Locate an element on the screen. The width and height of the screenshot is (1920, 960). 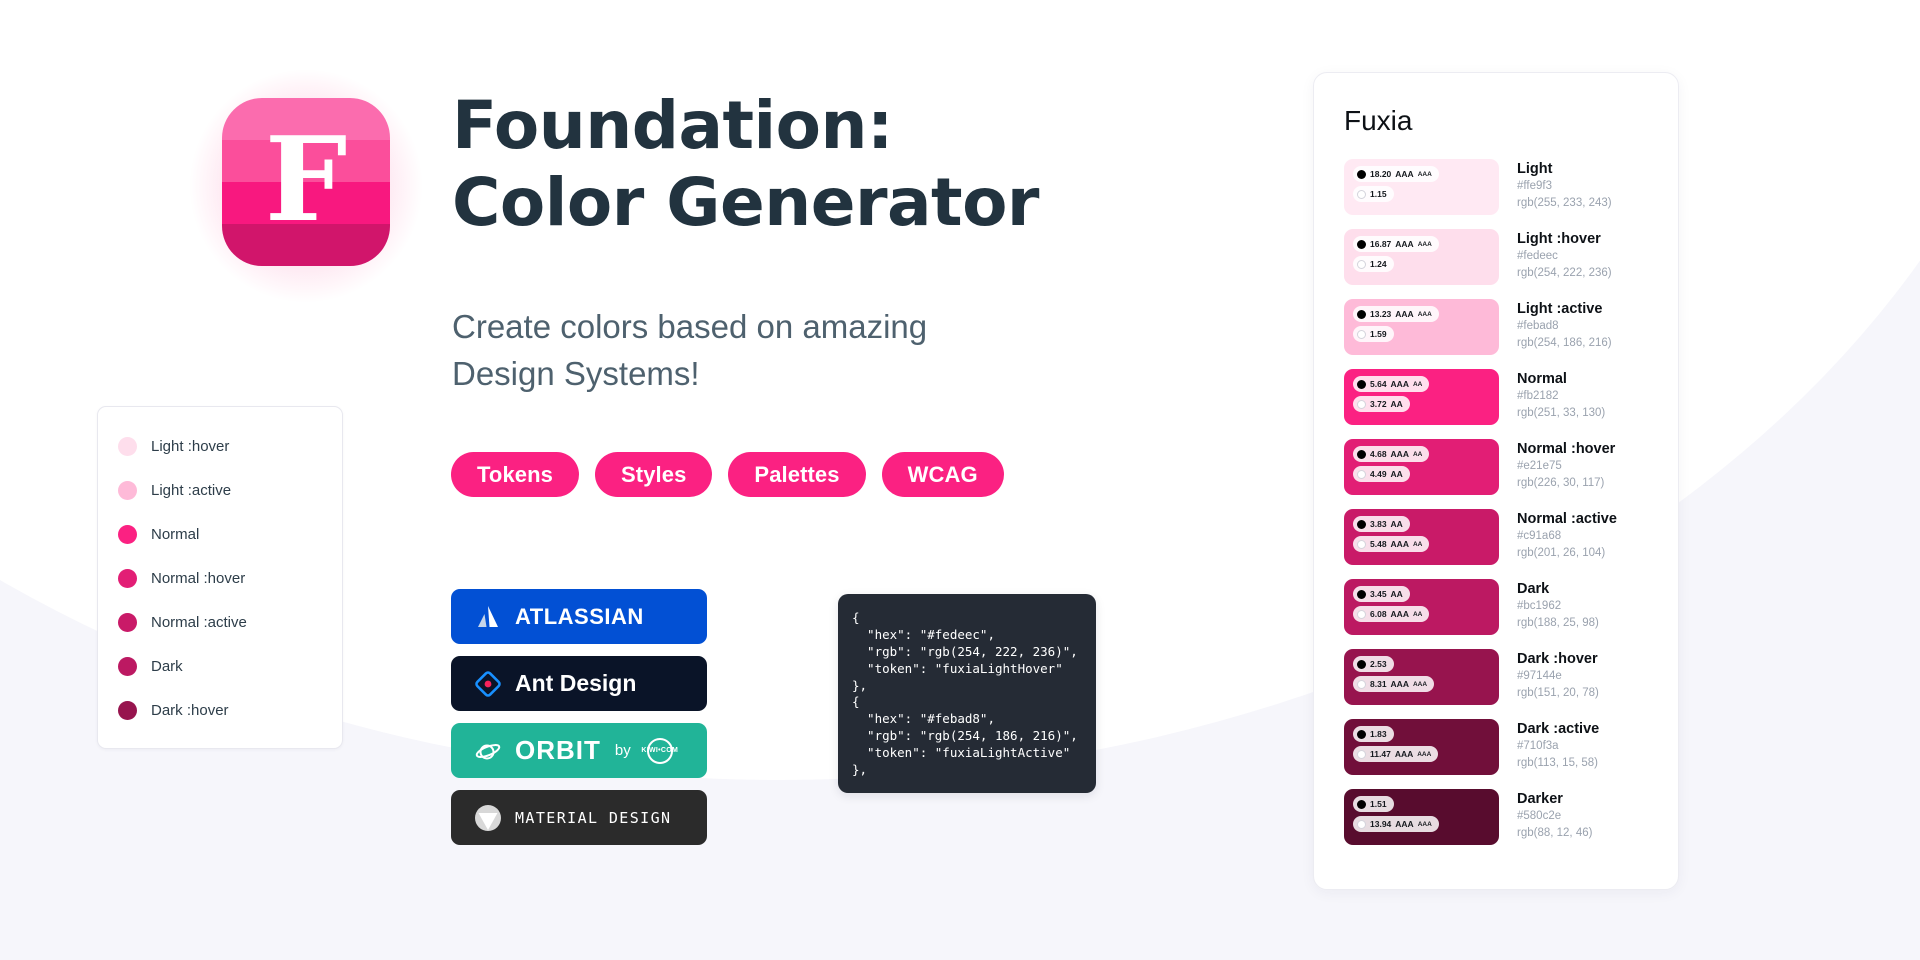
palette-title: Fuxia is located at coordinates (1378, 120).